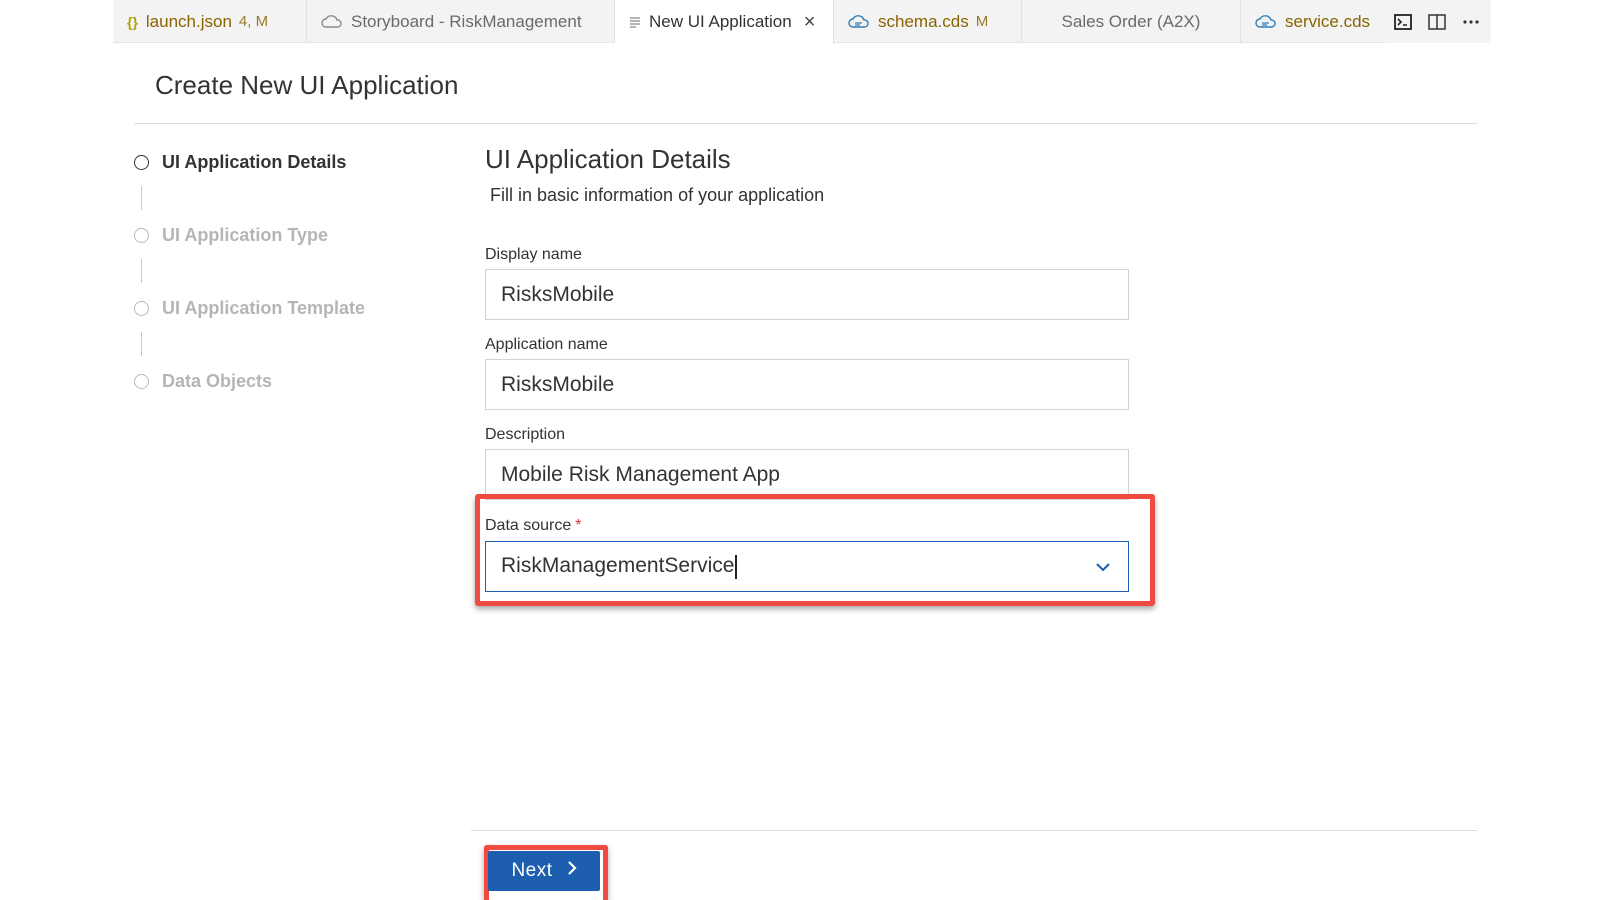 The width and height of the screenshot is (1600, 900). I want to click on application-name-input: RisksMobile, so click(807, 384).